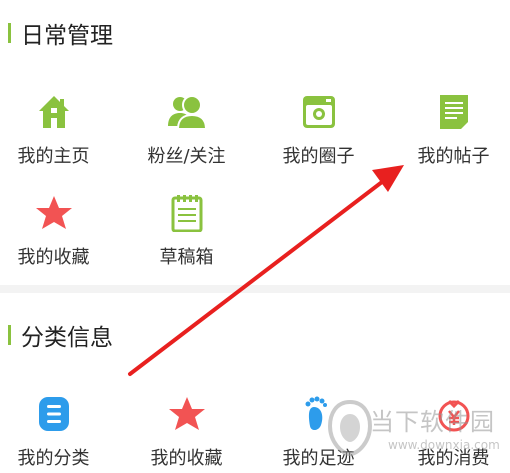 The height and width of the screenshot is (473, 510). I want to click on grid-item-my-favorites-2: 我的收藏, so click(186, 432).